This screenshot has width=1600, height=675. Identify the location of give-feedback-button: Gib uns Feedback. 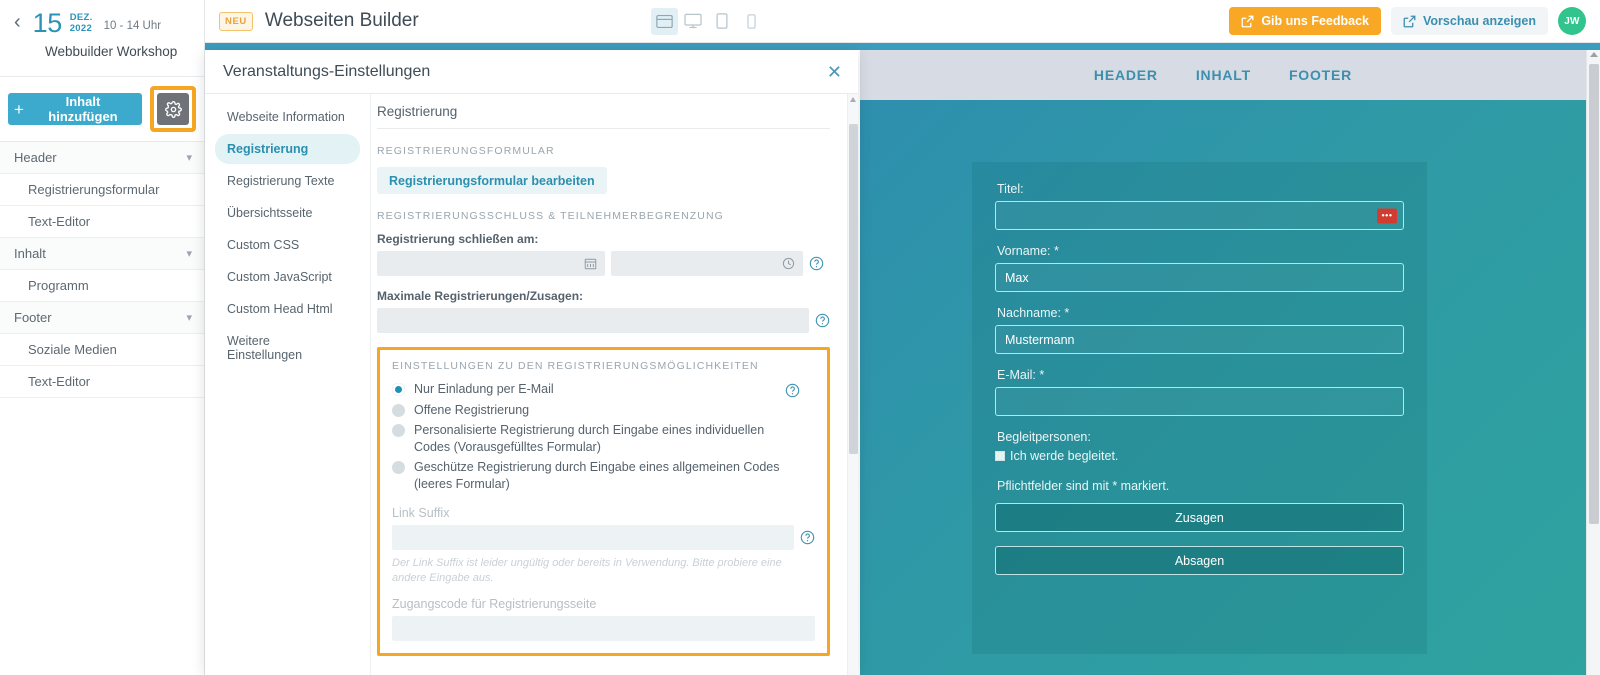
(1305, 21).